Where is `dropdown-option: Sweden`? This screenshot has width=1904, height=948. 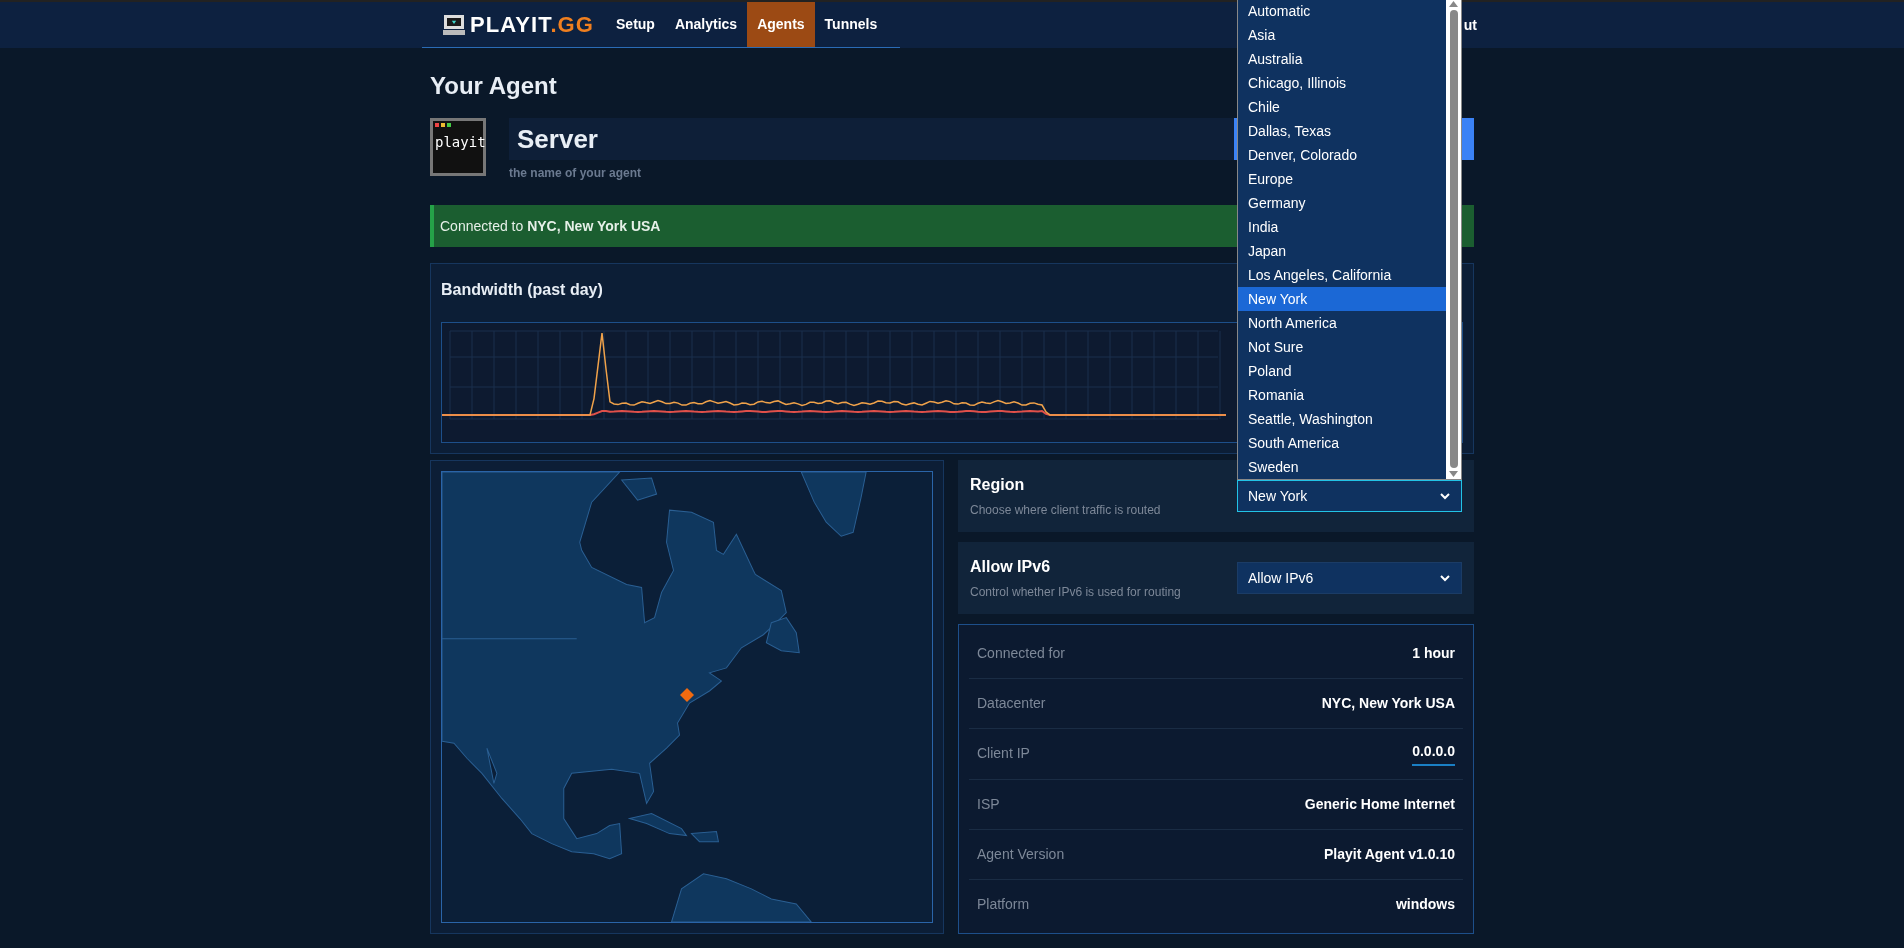
dropdown-option: Sweden is located at coordinates (1342, 467).